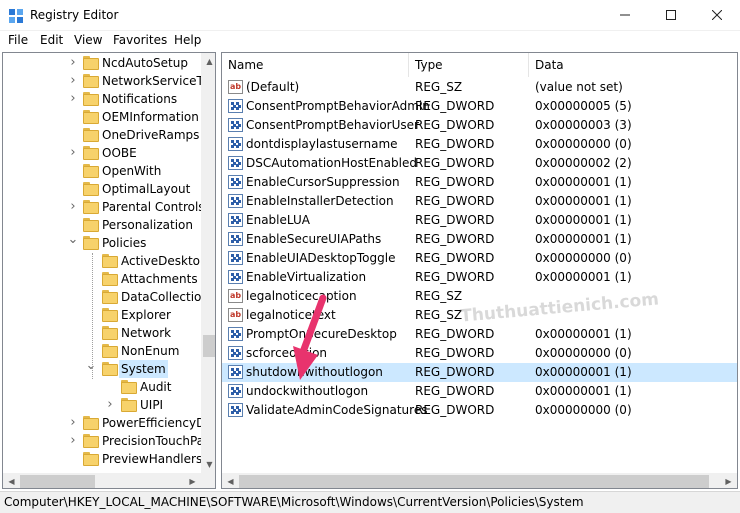 The height and width of the screenshot is (513, 740). Describe the element at coordinates (101, 135) in the screenshot. I see `tree-item-onedriveramps: OneDriveRamps` at that location.